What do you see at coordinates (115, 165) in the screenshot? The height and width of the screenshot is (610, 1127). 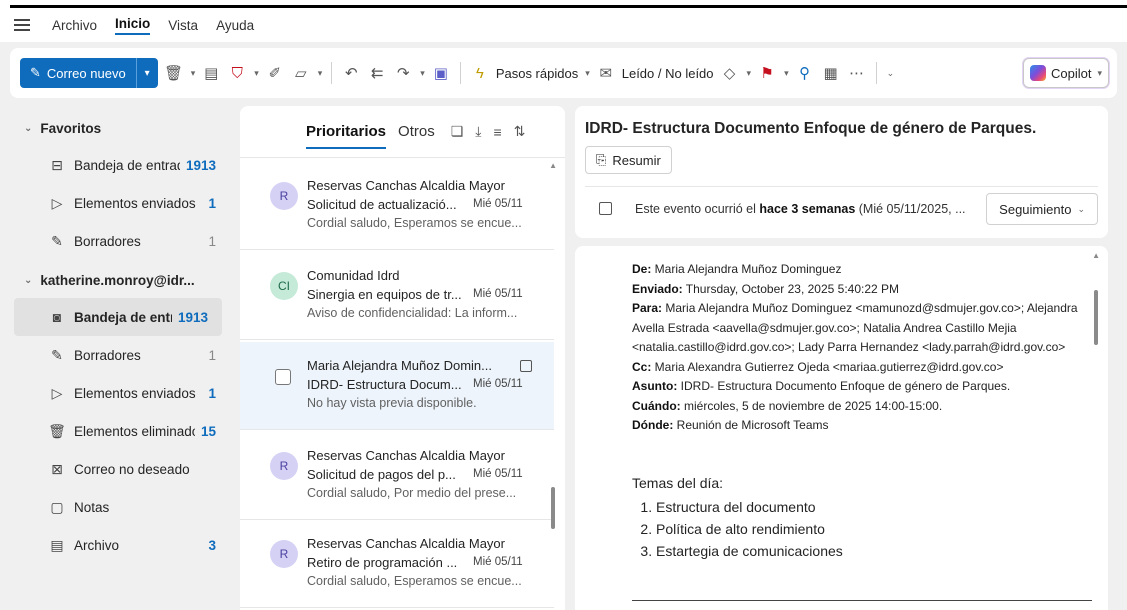 I see `folder-favorite-inbox: ⊟ Bandeja de entrada 1913` at bounding box center [115, 165].